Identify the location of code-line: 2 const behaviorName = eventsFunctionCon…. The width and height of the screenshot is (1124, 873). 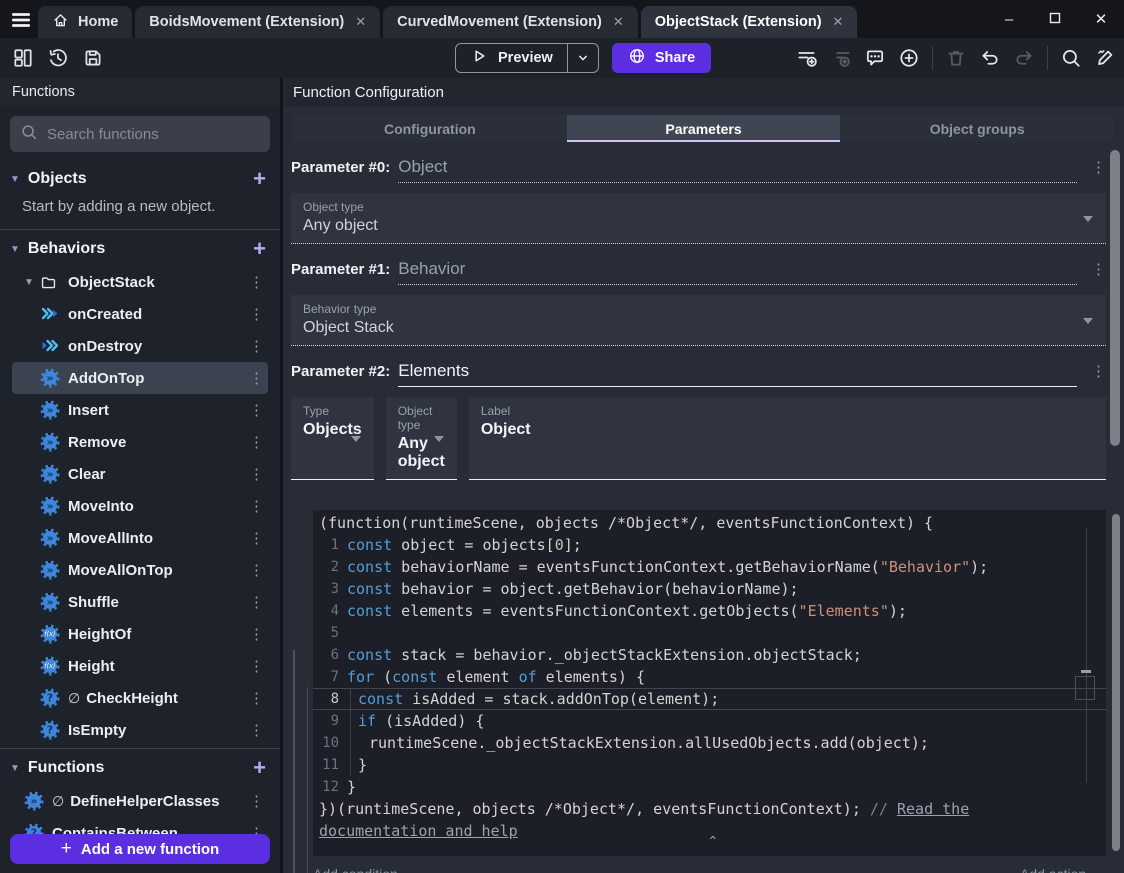
(709, 567).